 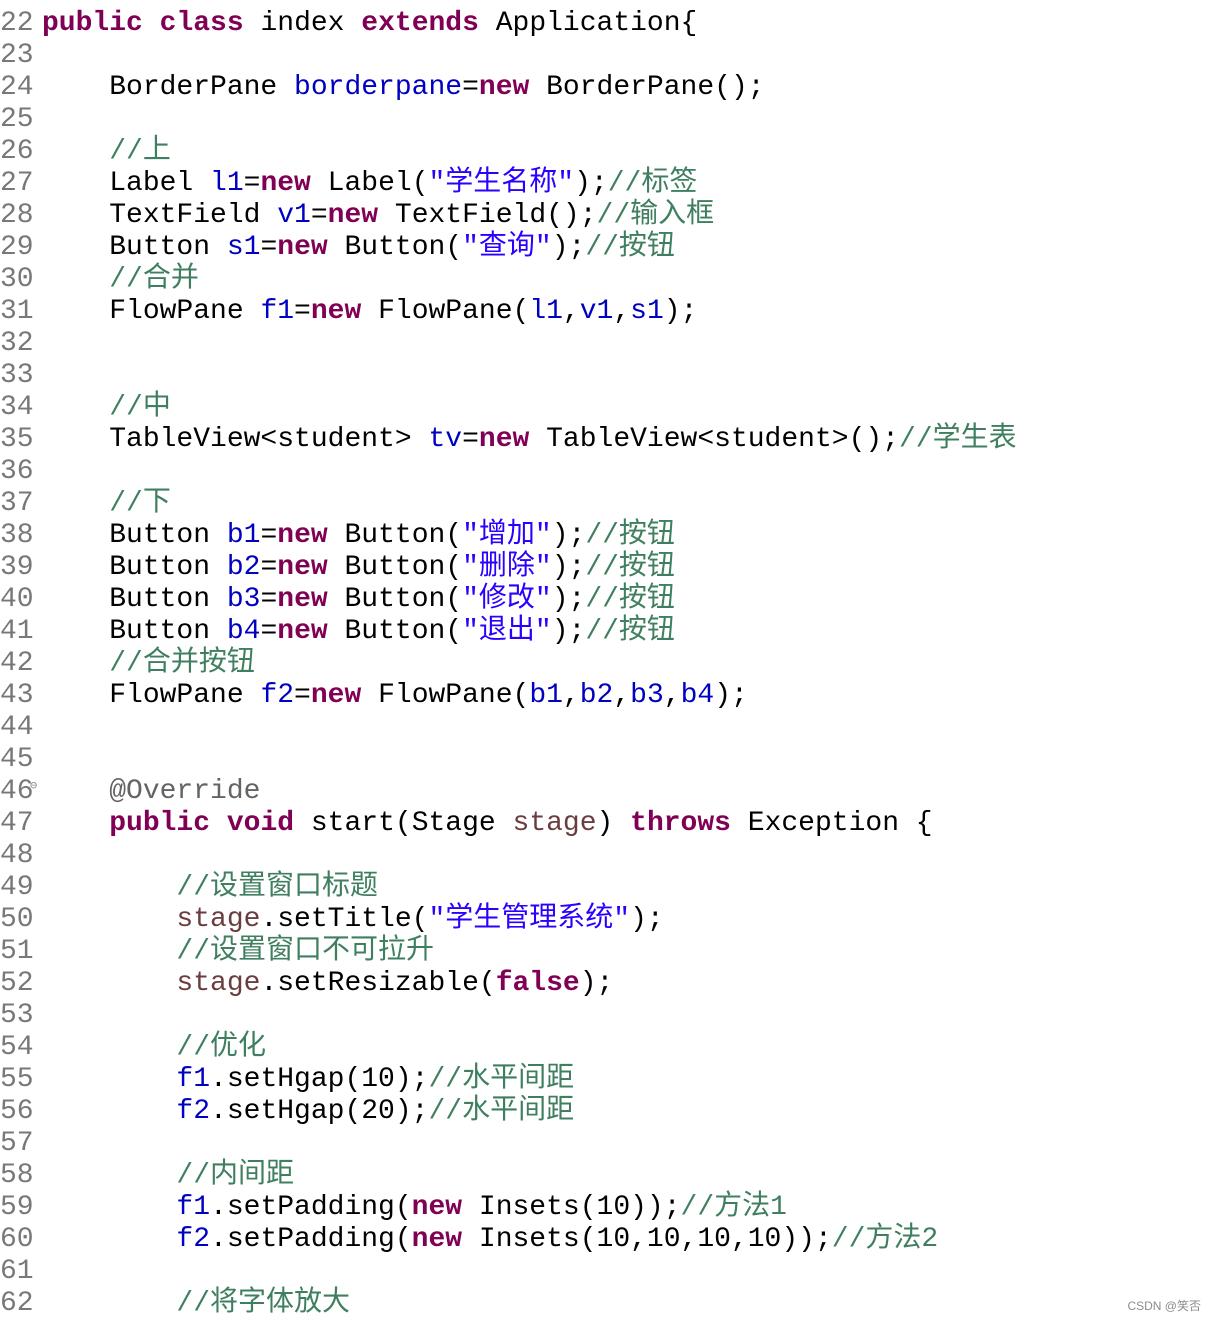 I want to click on field-token: v1, so click(x=596, y=311).